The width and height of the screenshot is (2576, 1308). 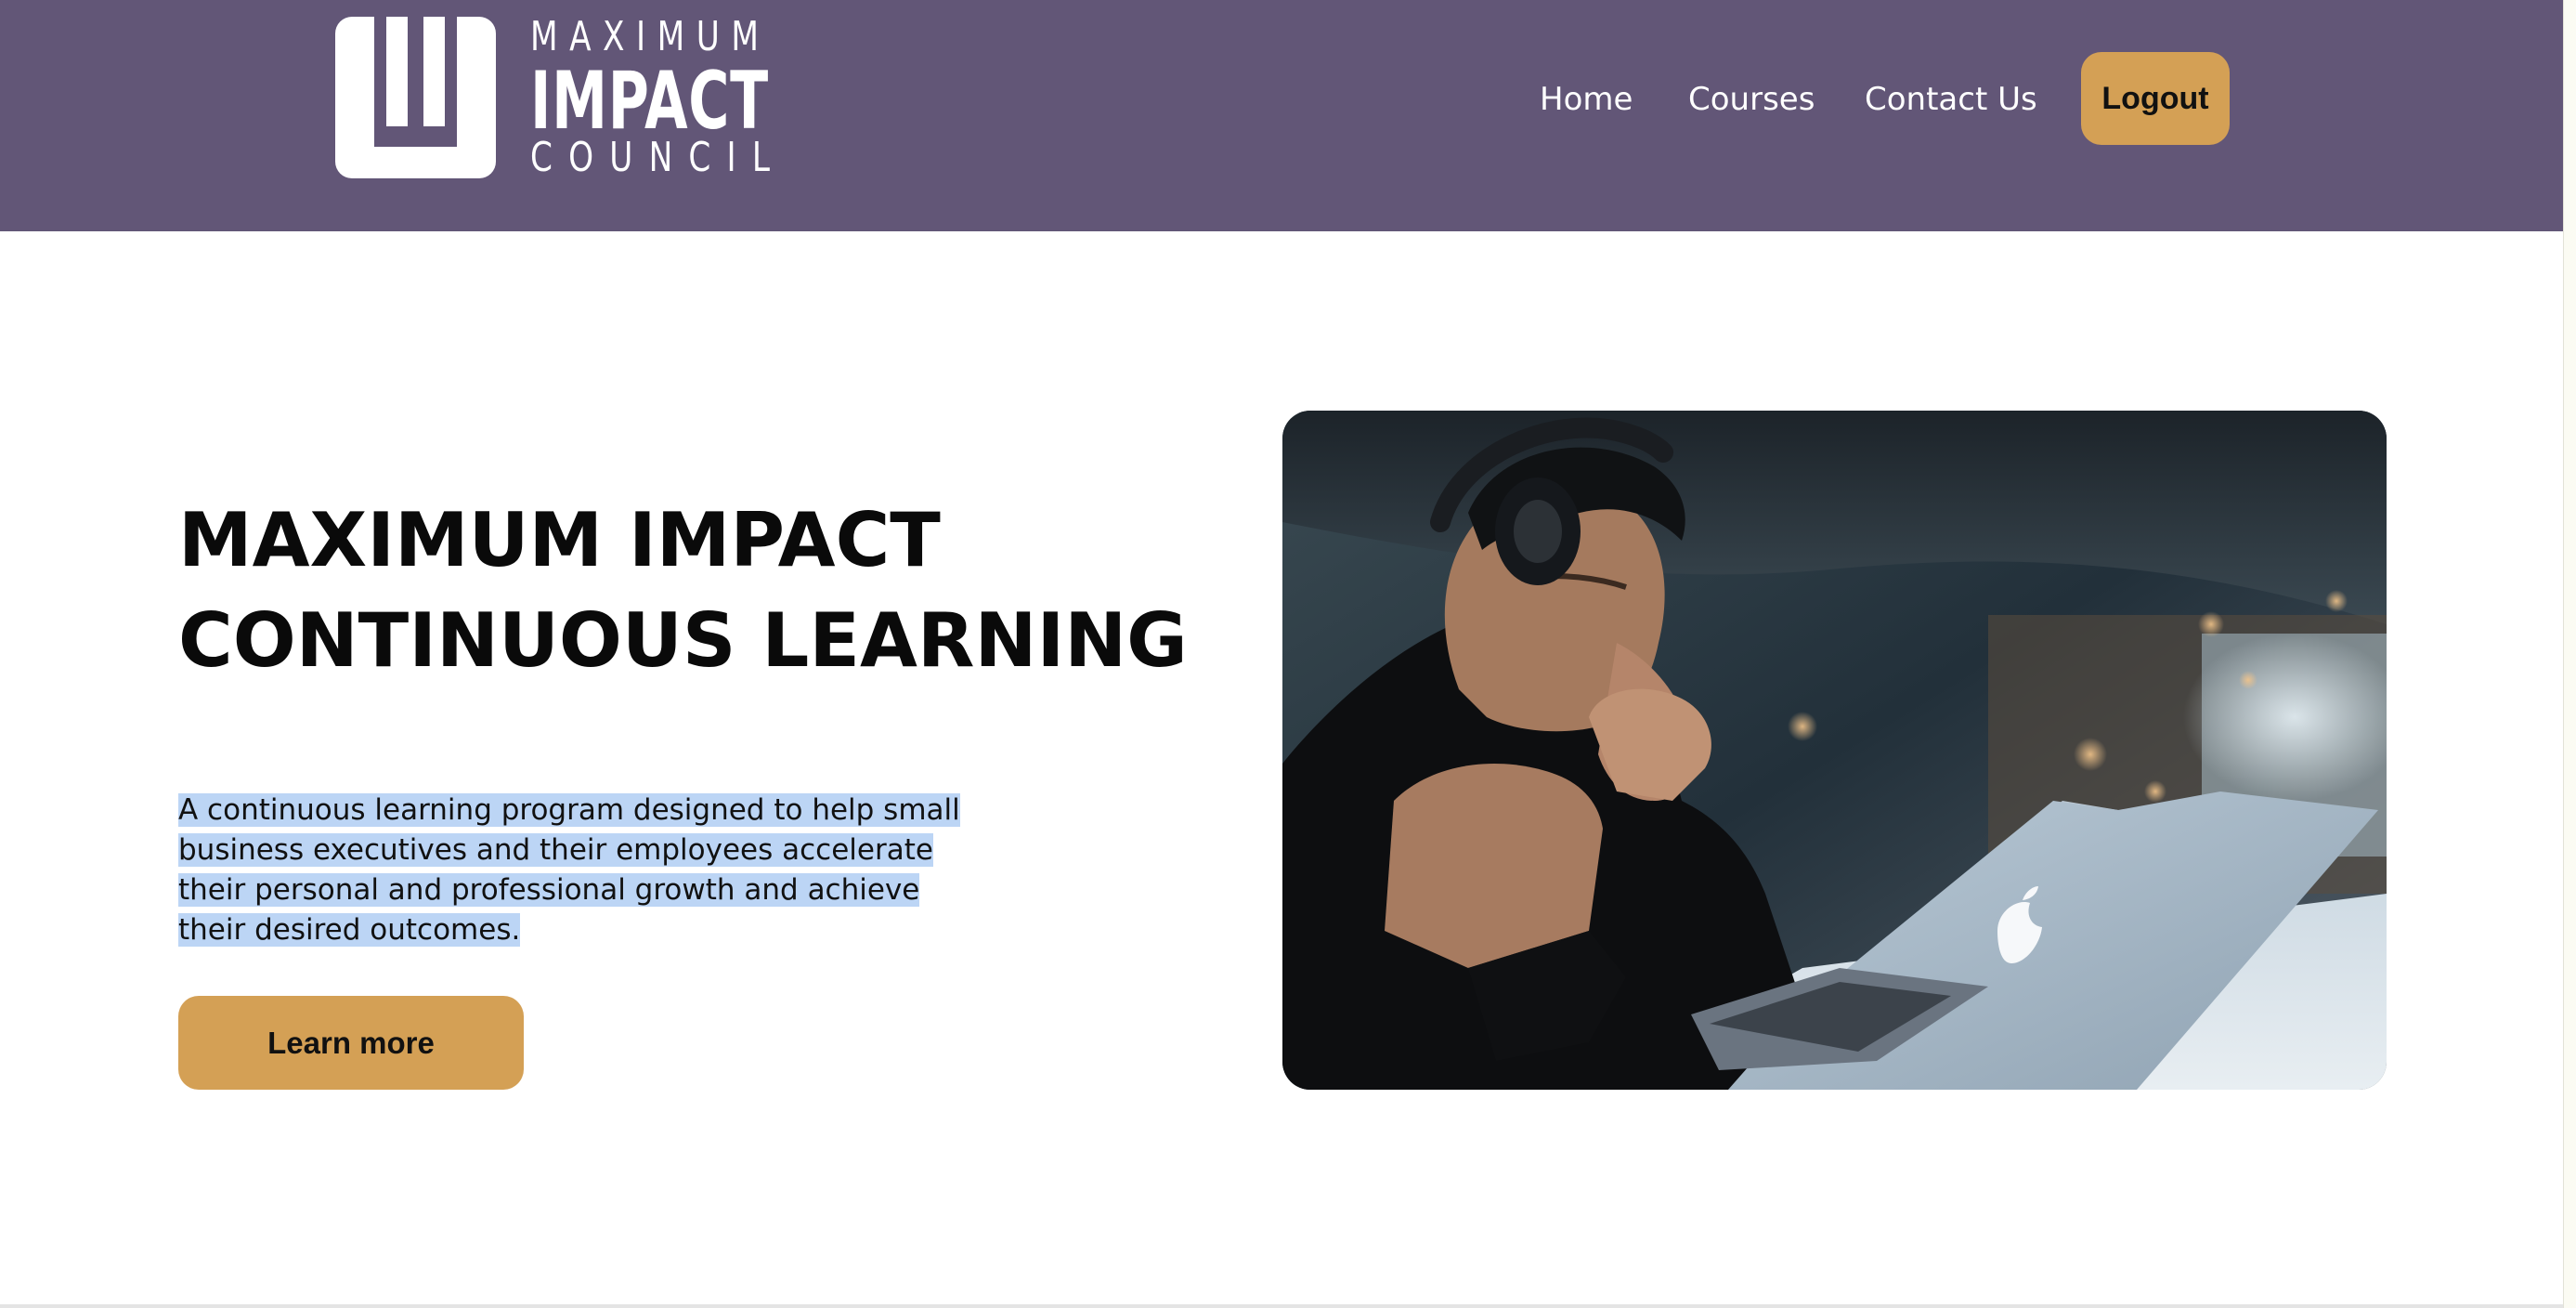 What do you see at coordinates (351, 1043) in the screenshot?
I see `learn-more-button: Learn more` at bounding box center [351, 1043].